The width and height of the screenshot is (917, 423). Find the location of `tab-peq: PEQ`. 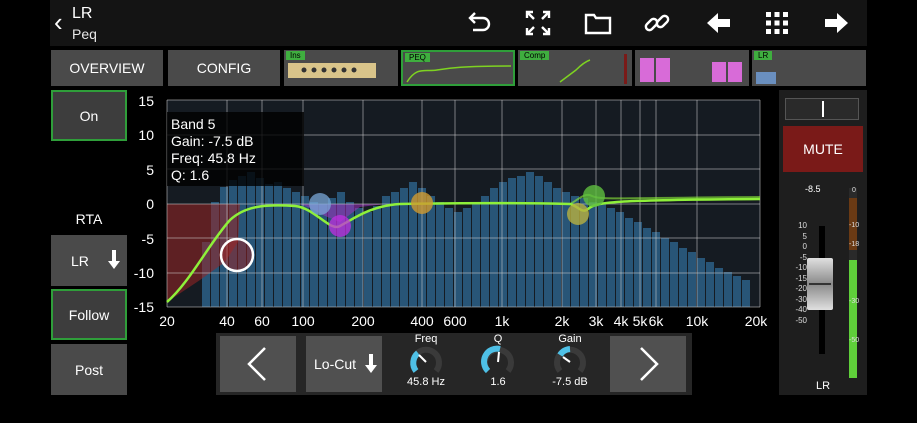

tab-peq: PEQ is located at coordinates (458, 68).